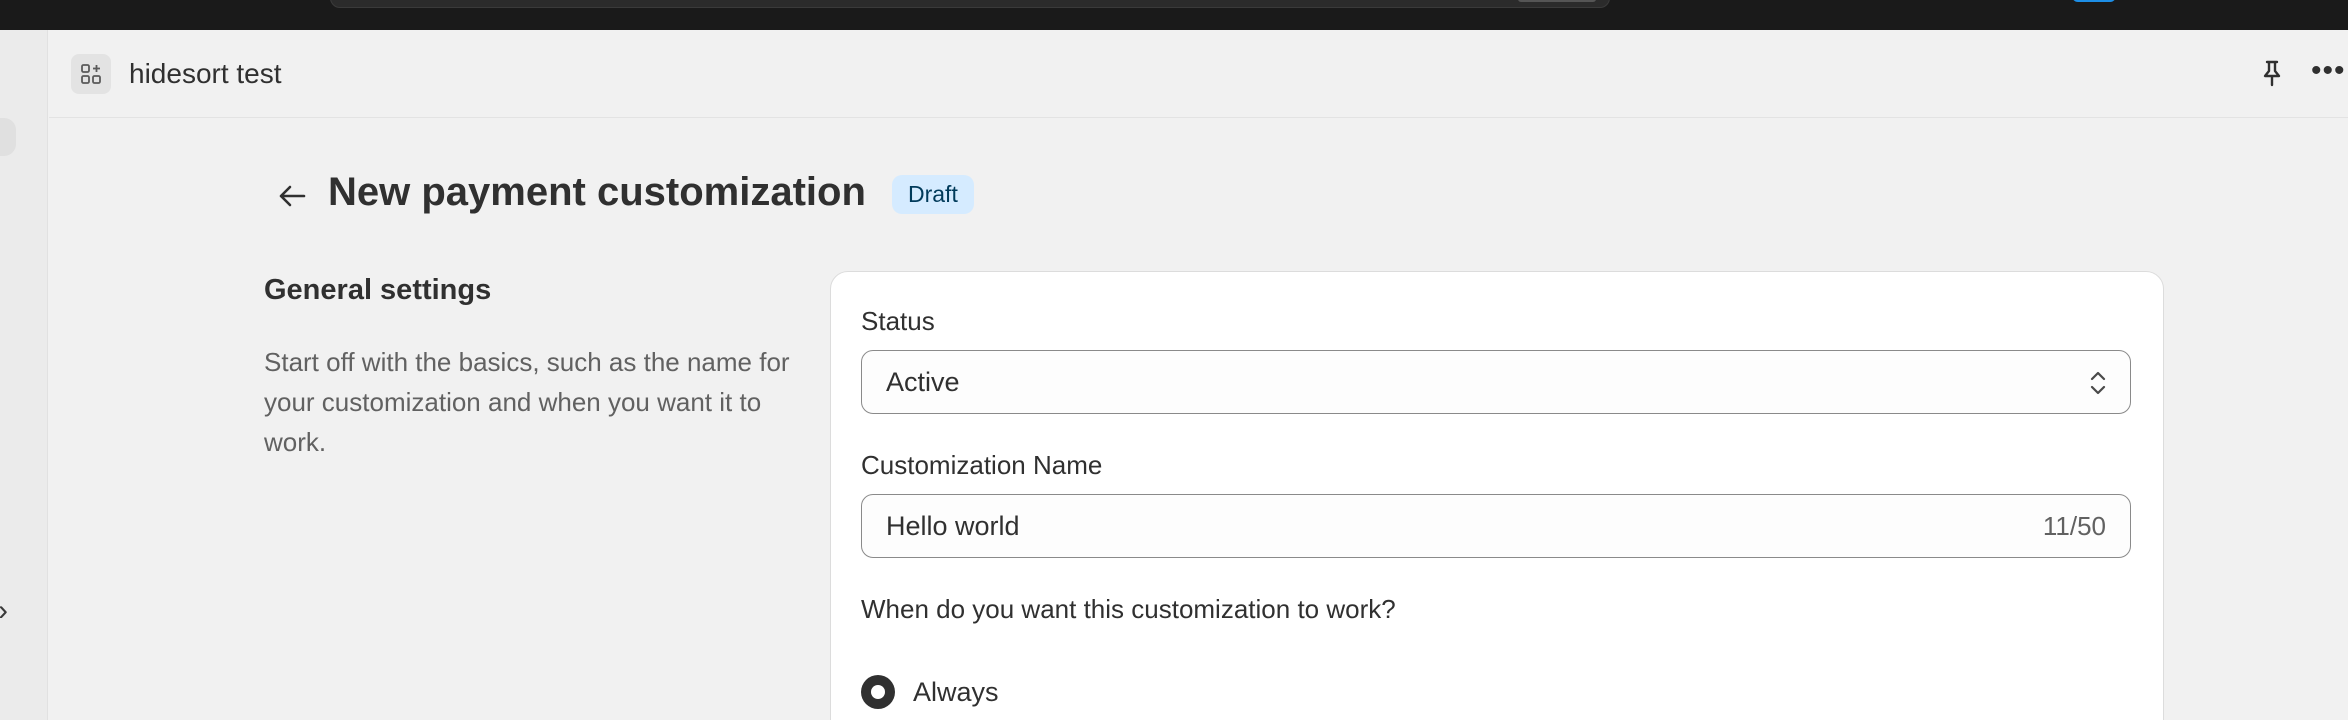  Describe the element at coordinates (1496, 382) in the screenshot. I see `status-select: Active` at that location.